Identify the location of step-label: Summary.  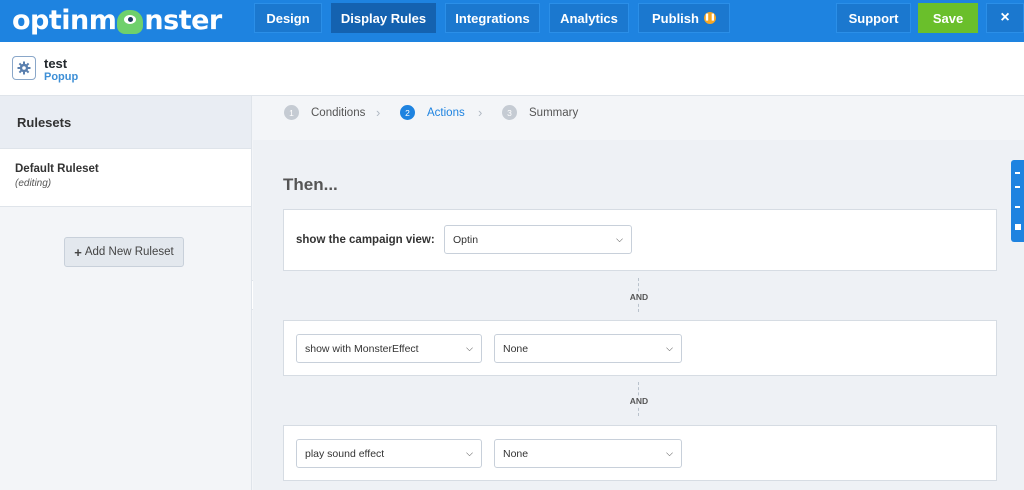
(554, 112).